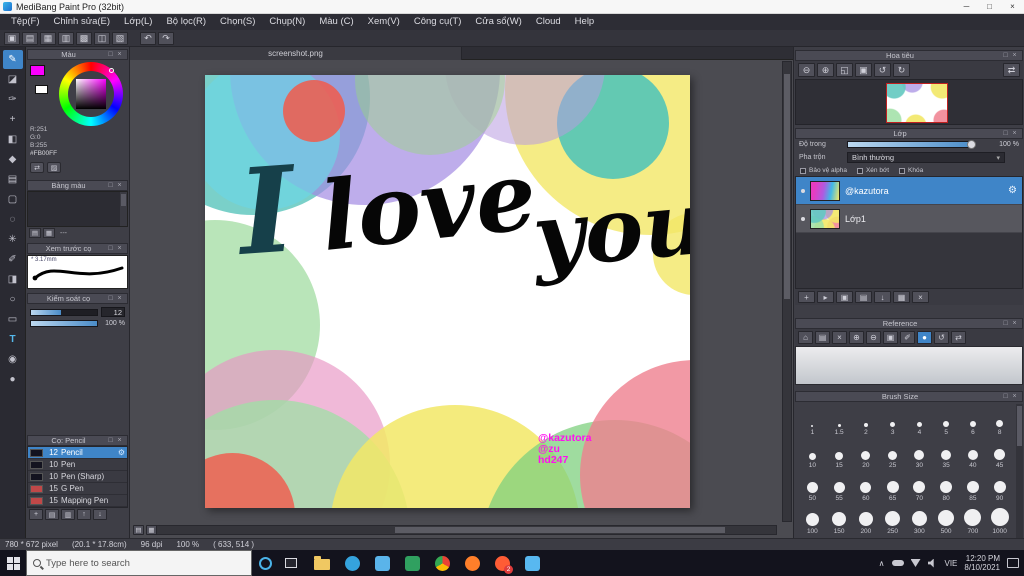  I want to click on layer-option-checkbox: Xén bớt, so click(872, 170).